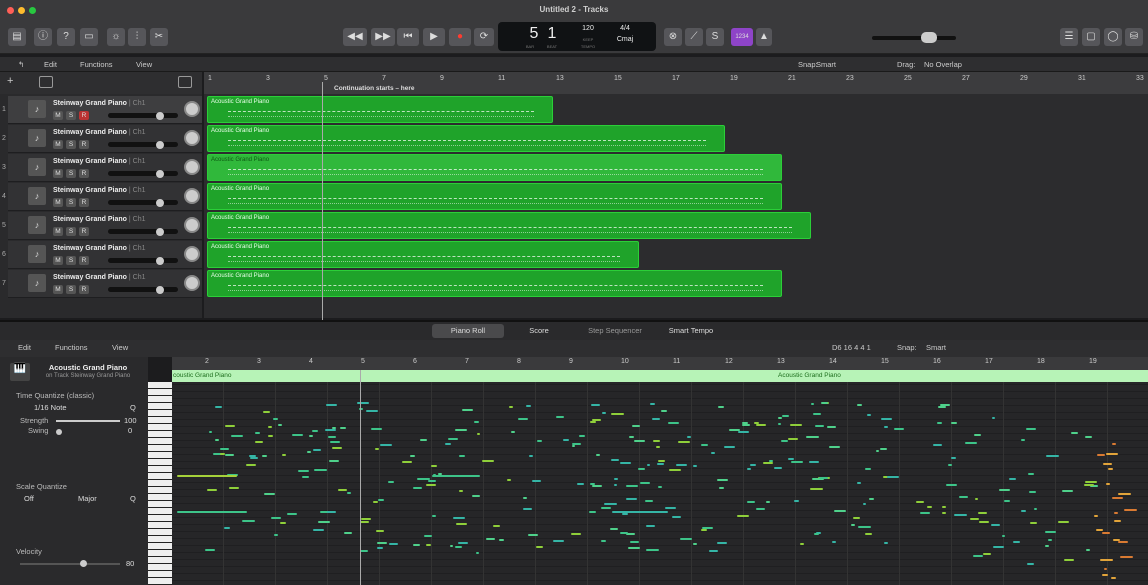 Image resolution: width=1148 pixels, height=585 pixels. Describe the element at coordinates (87, 498) in the screenshot. I see `scale-quantize-scale: Major` at that location.